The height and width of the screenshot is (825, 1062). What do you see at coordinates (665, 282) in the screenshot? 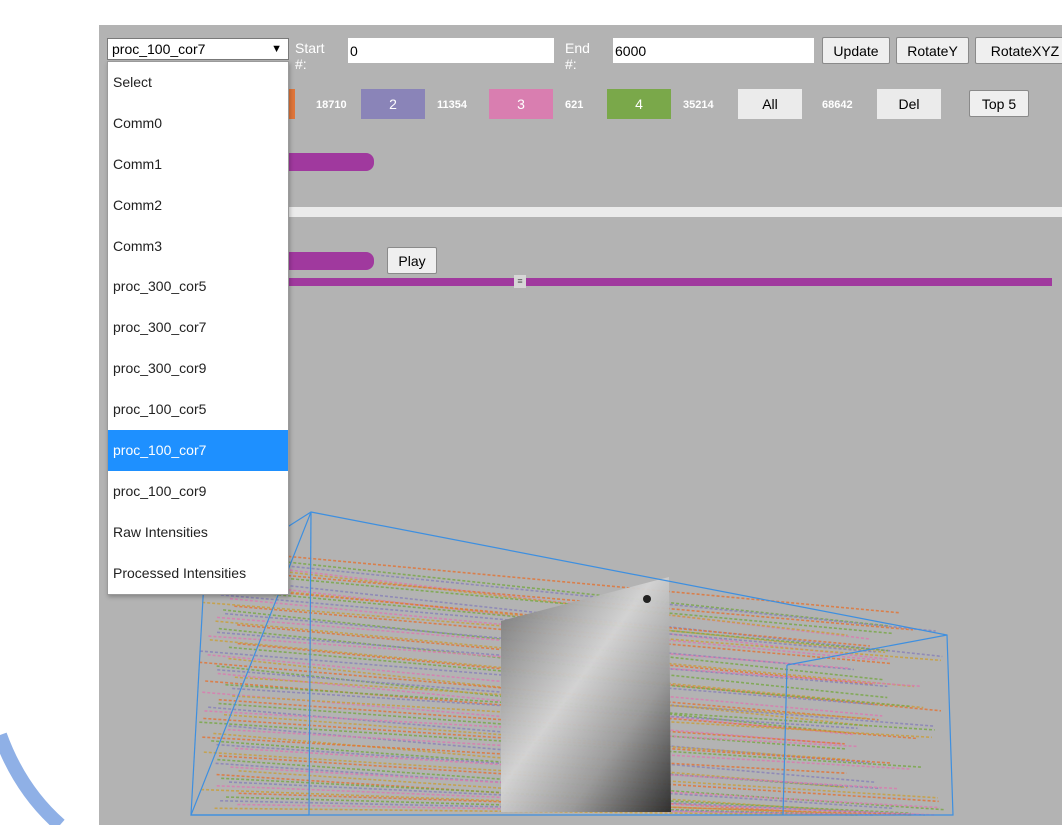
I see `frame-slider` at bounding box center [665, 282].